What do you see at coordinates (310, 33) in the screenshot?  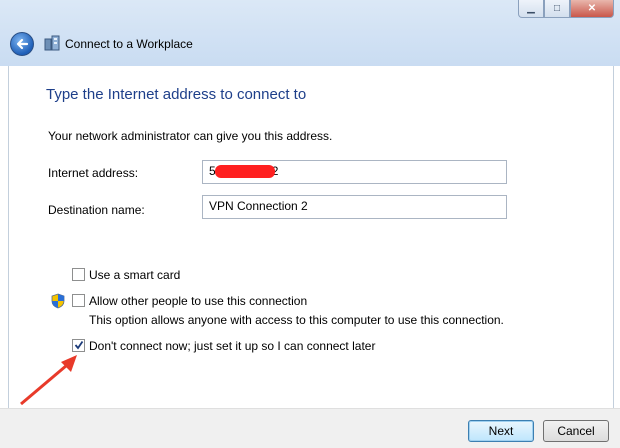 I see `title-bar: ▁ □ ✕ Connect to a Workplace` at bounding box center [310, 33].